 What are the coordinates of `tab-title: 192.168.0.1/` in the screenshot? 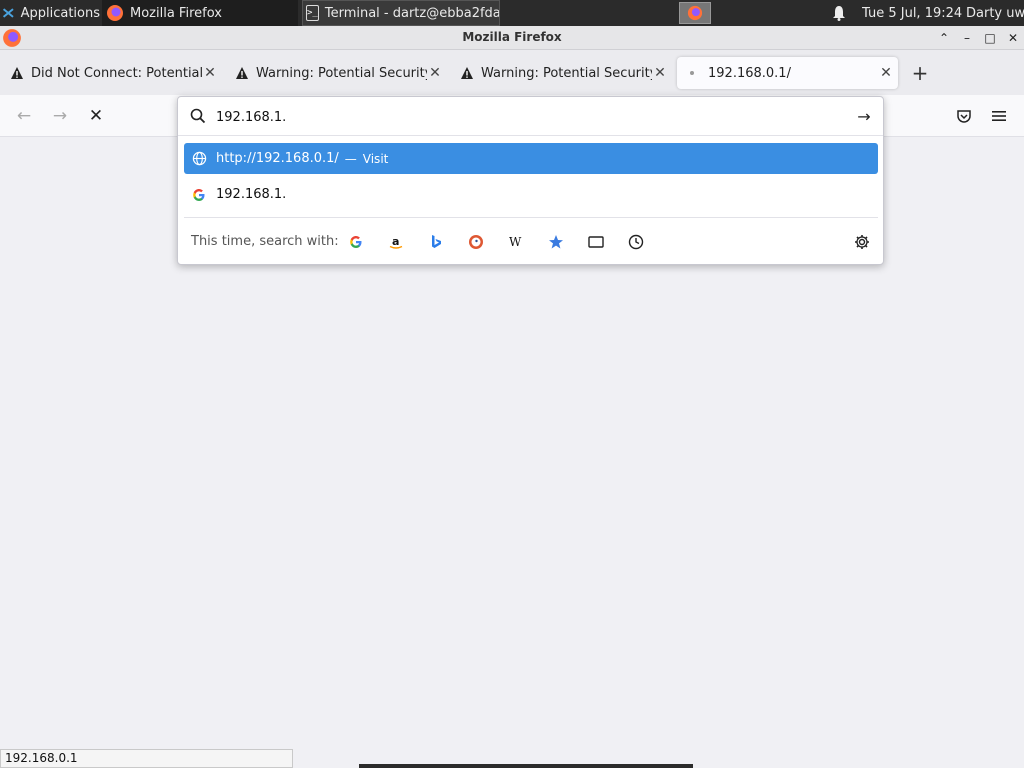 It's located at (749, 73).